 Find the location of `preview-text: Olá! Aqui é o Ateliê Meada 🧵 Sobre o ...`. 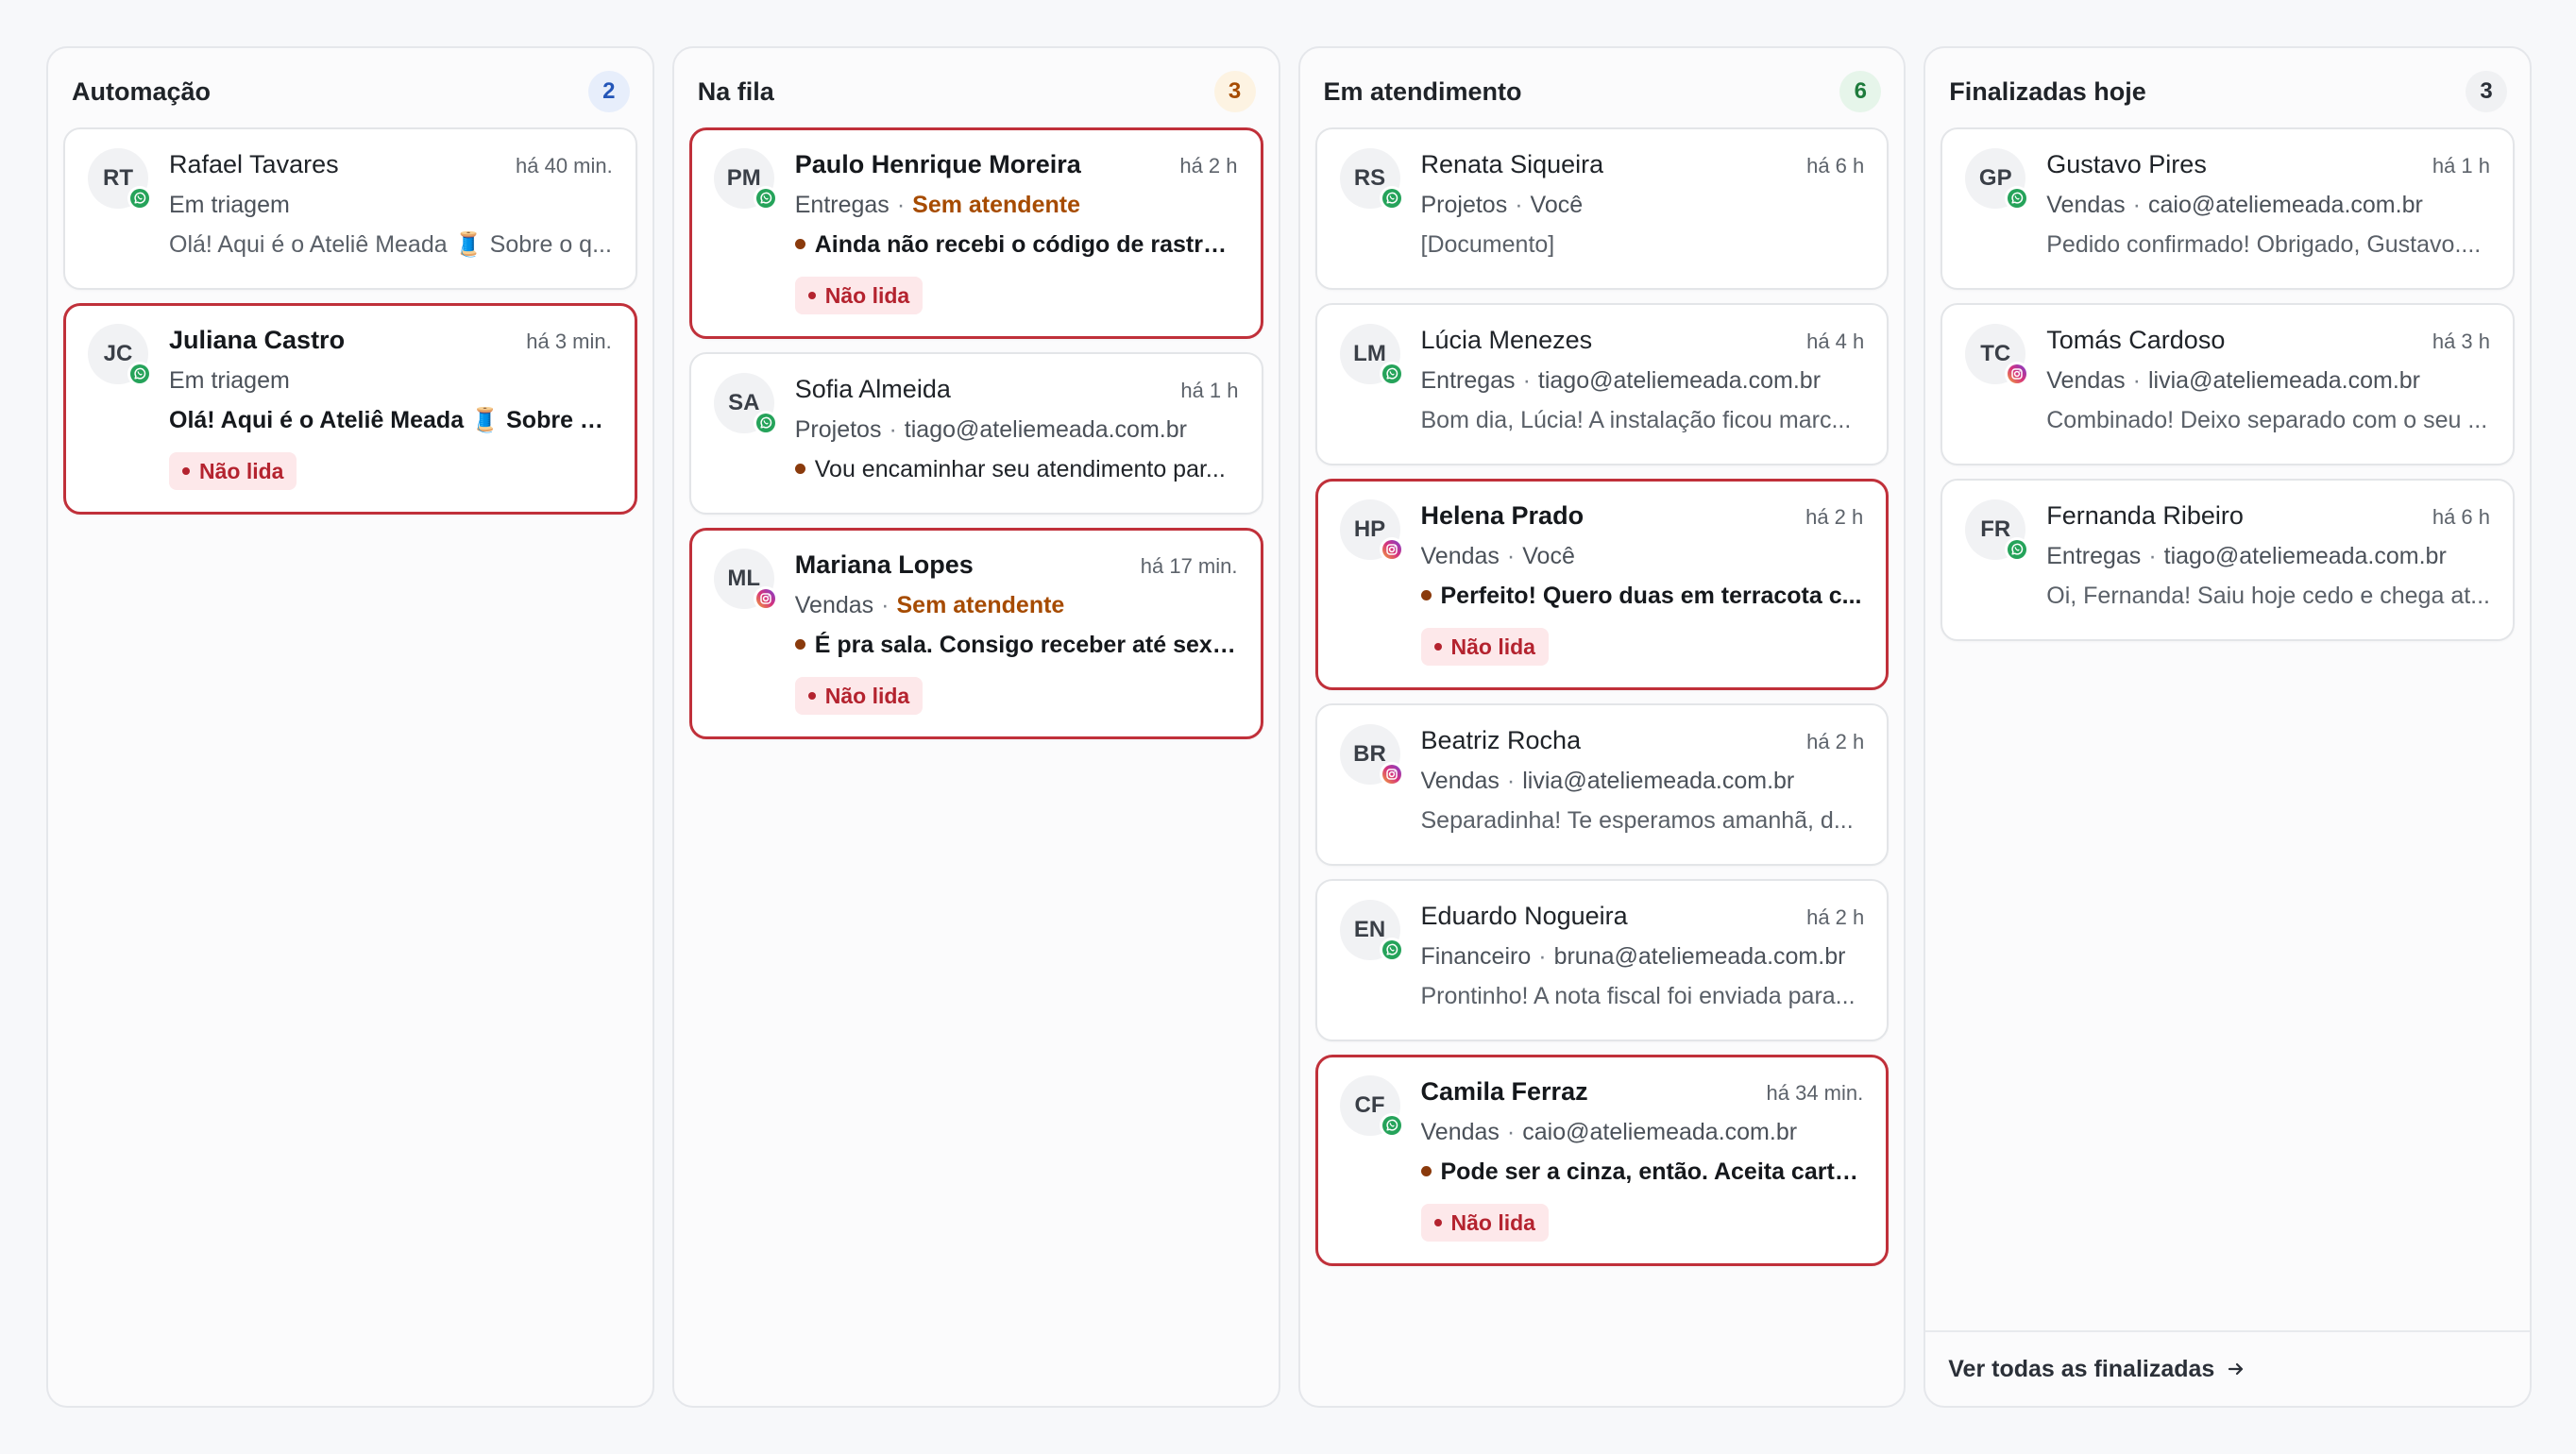

preview-text: Olá! Aqui é o Ateliê Meada 🧵 Sobre o ... is located at coordinates (390, 420).